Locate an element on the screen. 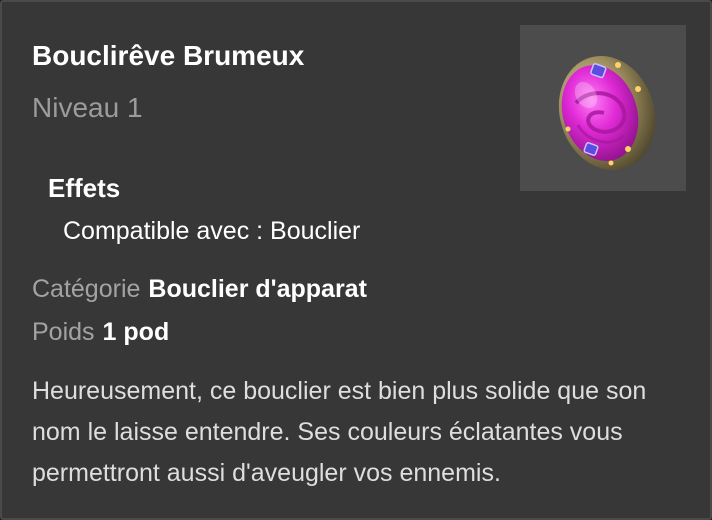  item-level: Niveau 1 is located at coordinates (87, 107).